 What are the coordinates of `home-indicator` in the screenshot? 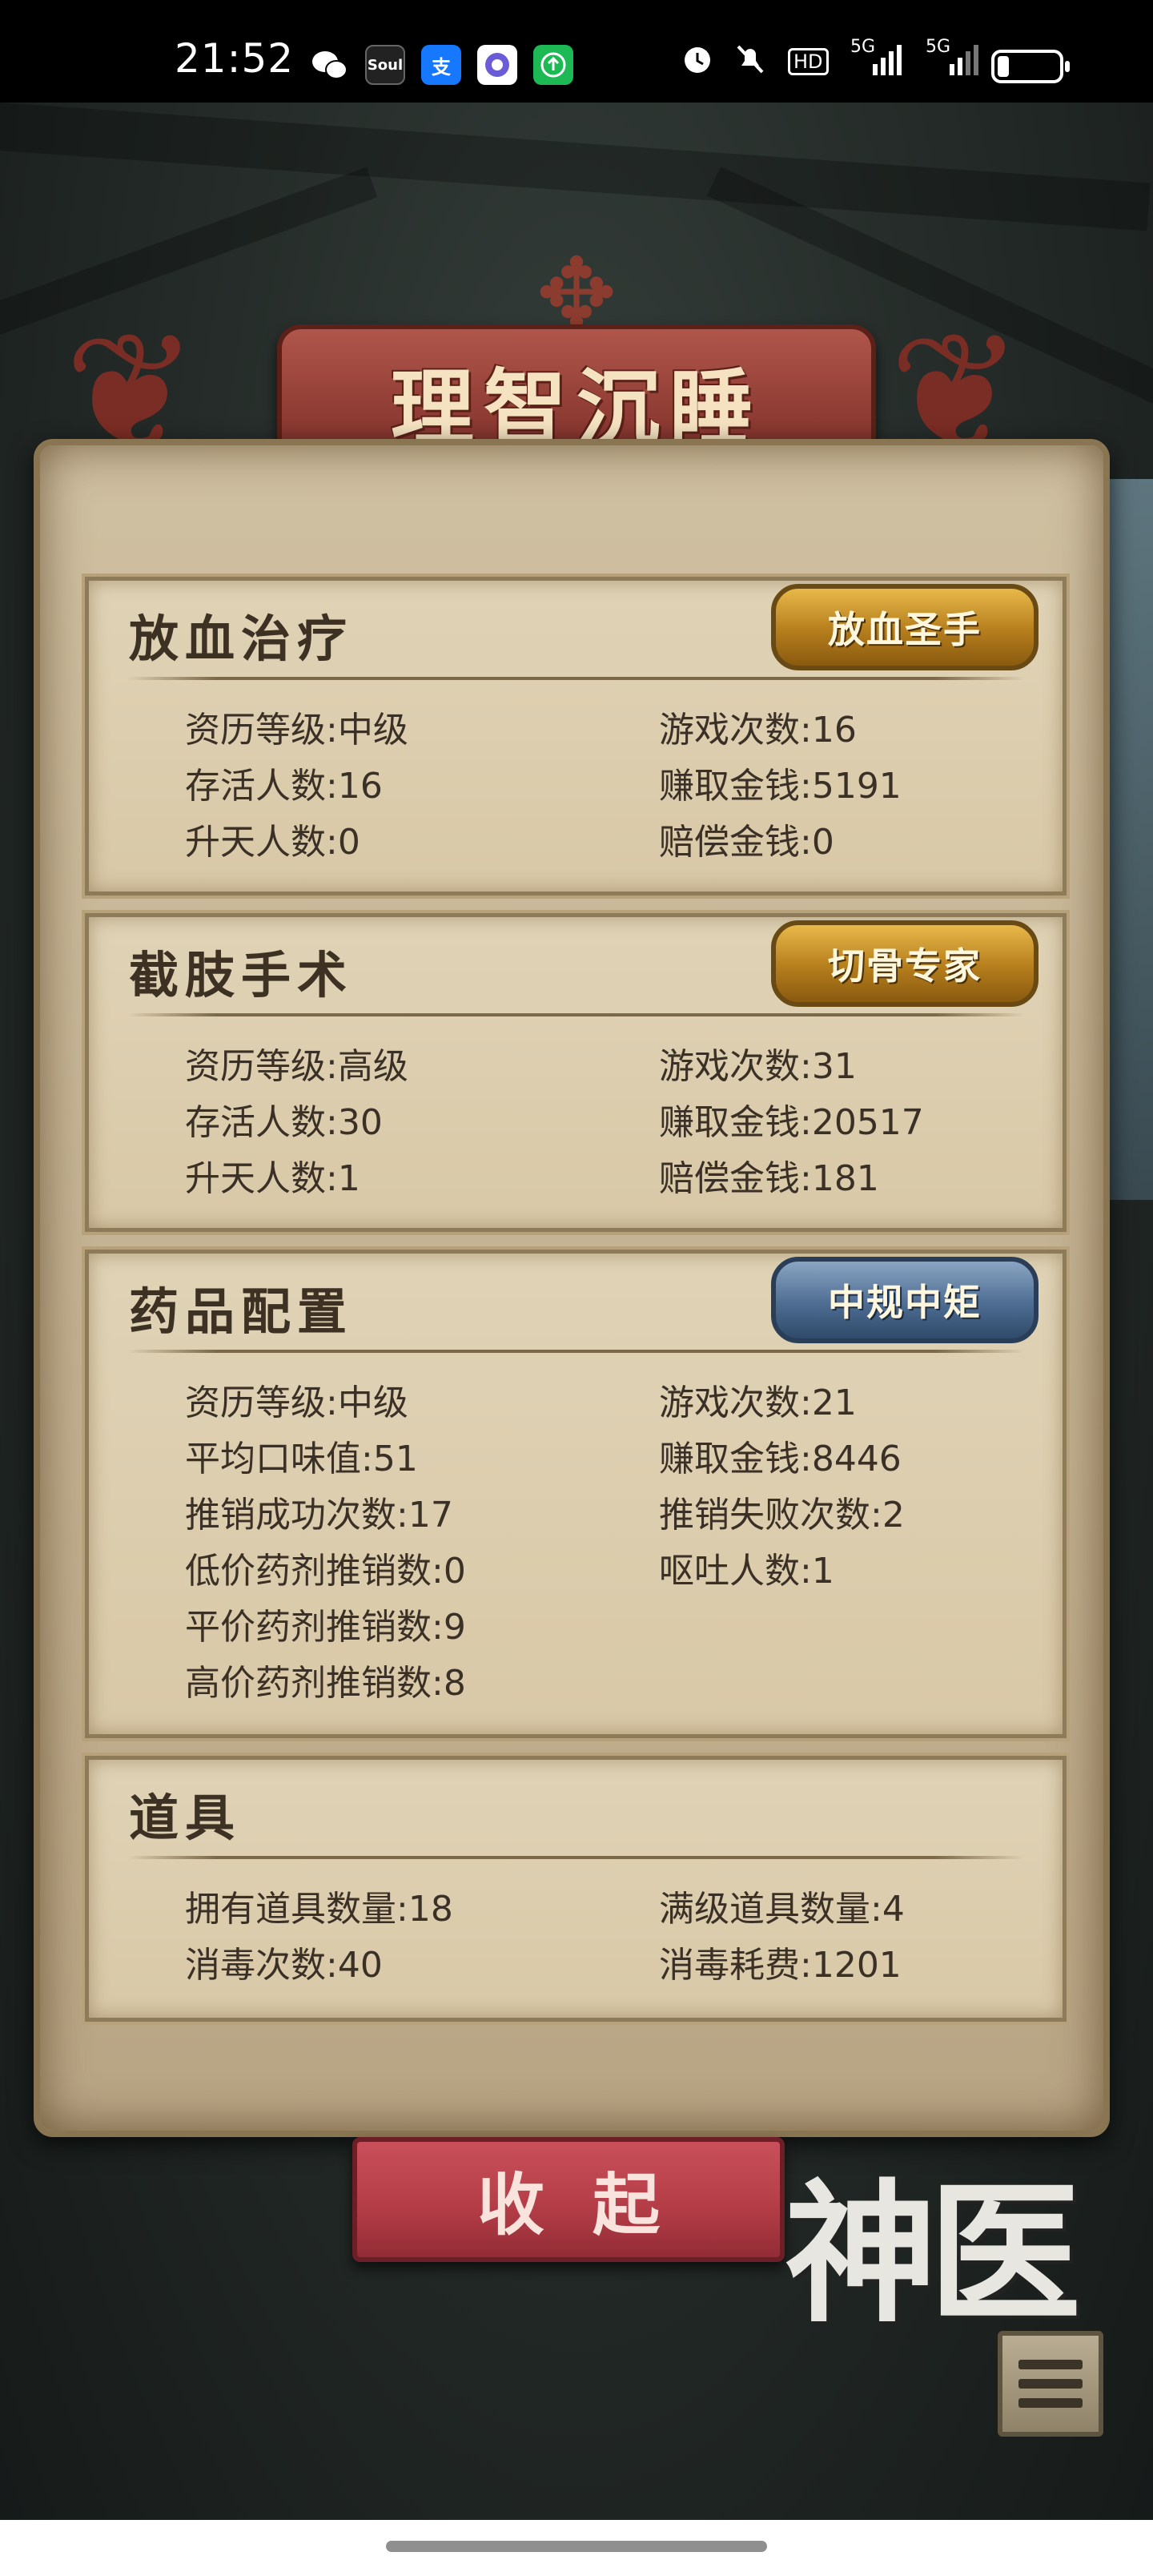 It's located at (576, 2546).